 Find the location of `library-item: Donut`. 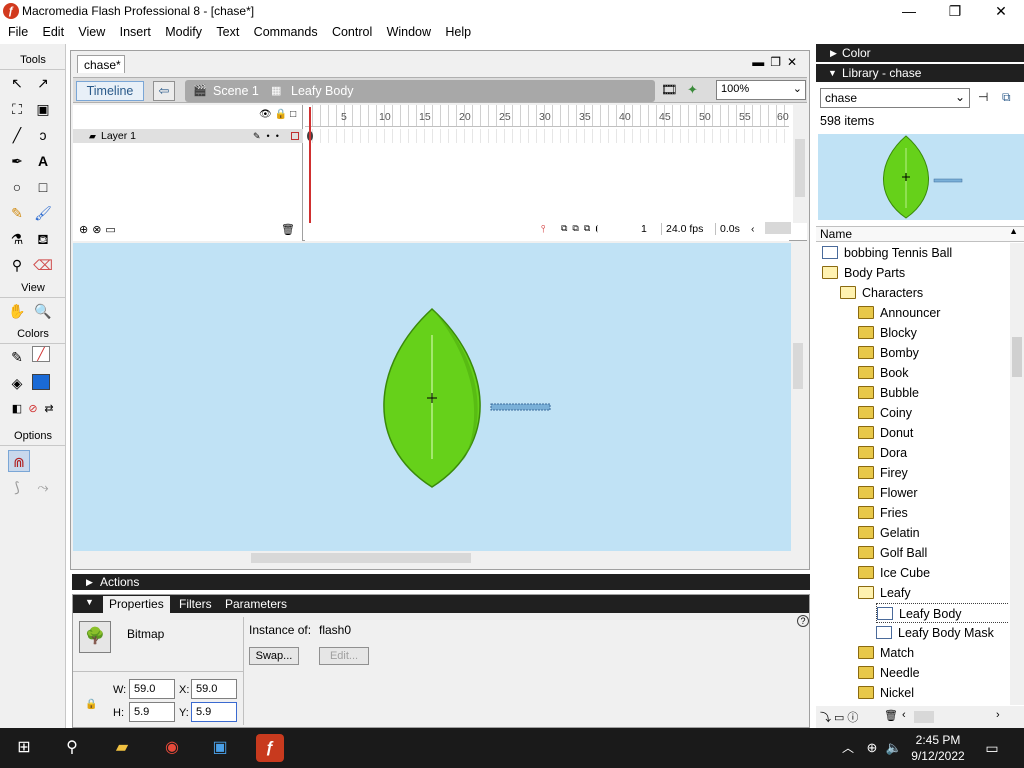

library-item: Donut is located at coordinates (885, 433).